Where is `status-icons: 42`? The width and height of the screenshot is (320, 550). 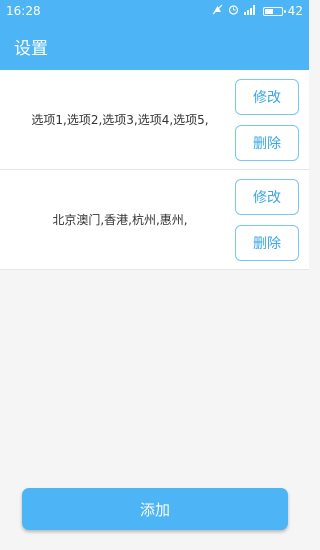 status-icons: 42 is located at coordinates (257, 11).